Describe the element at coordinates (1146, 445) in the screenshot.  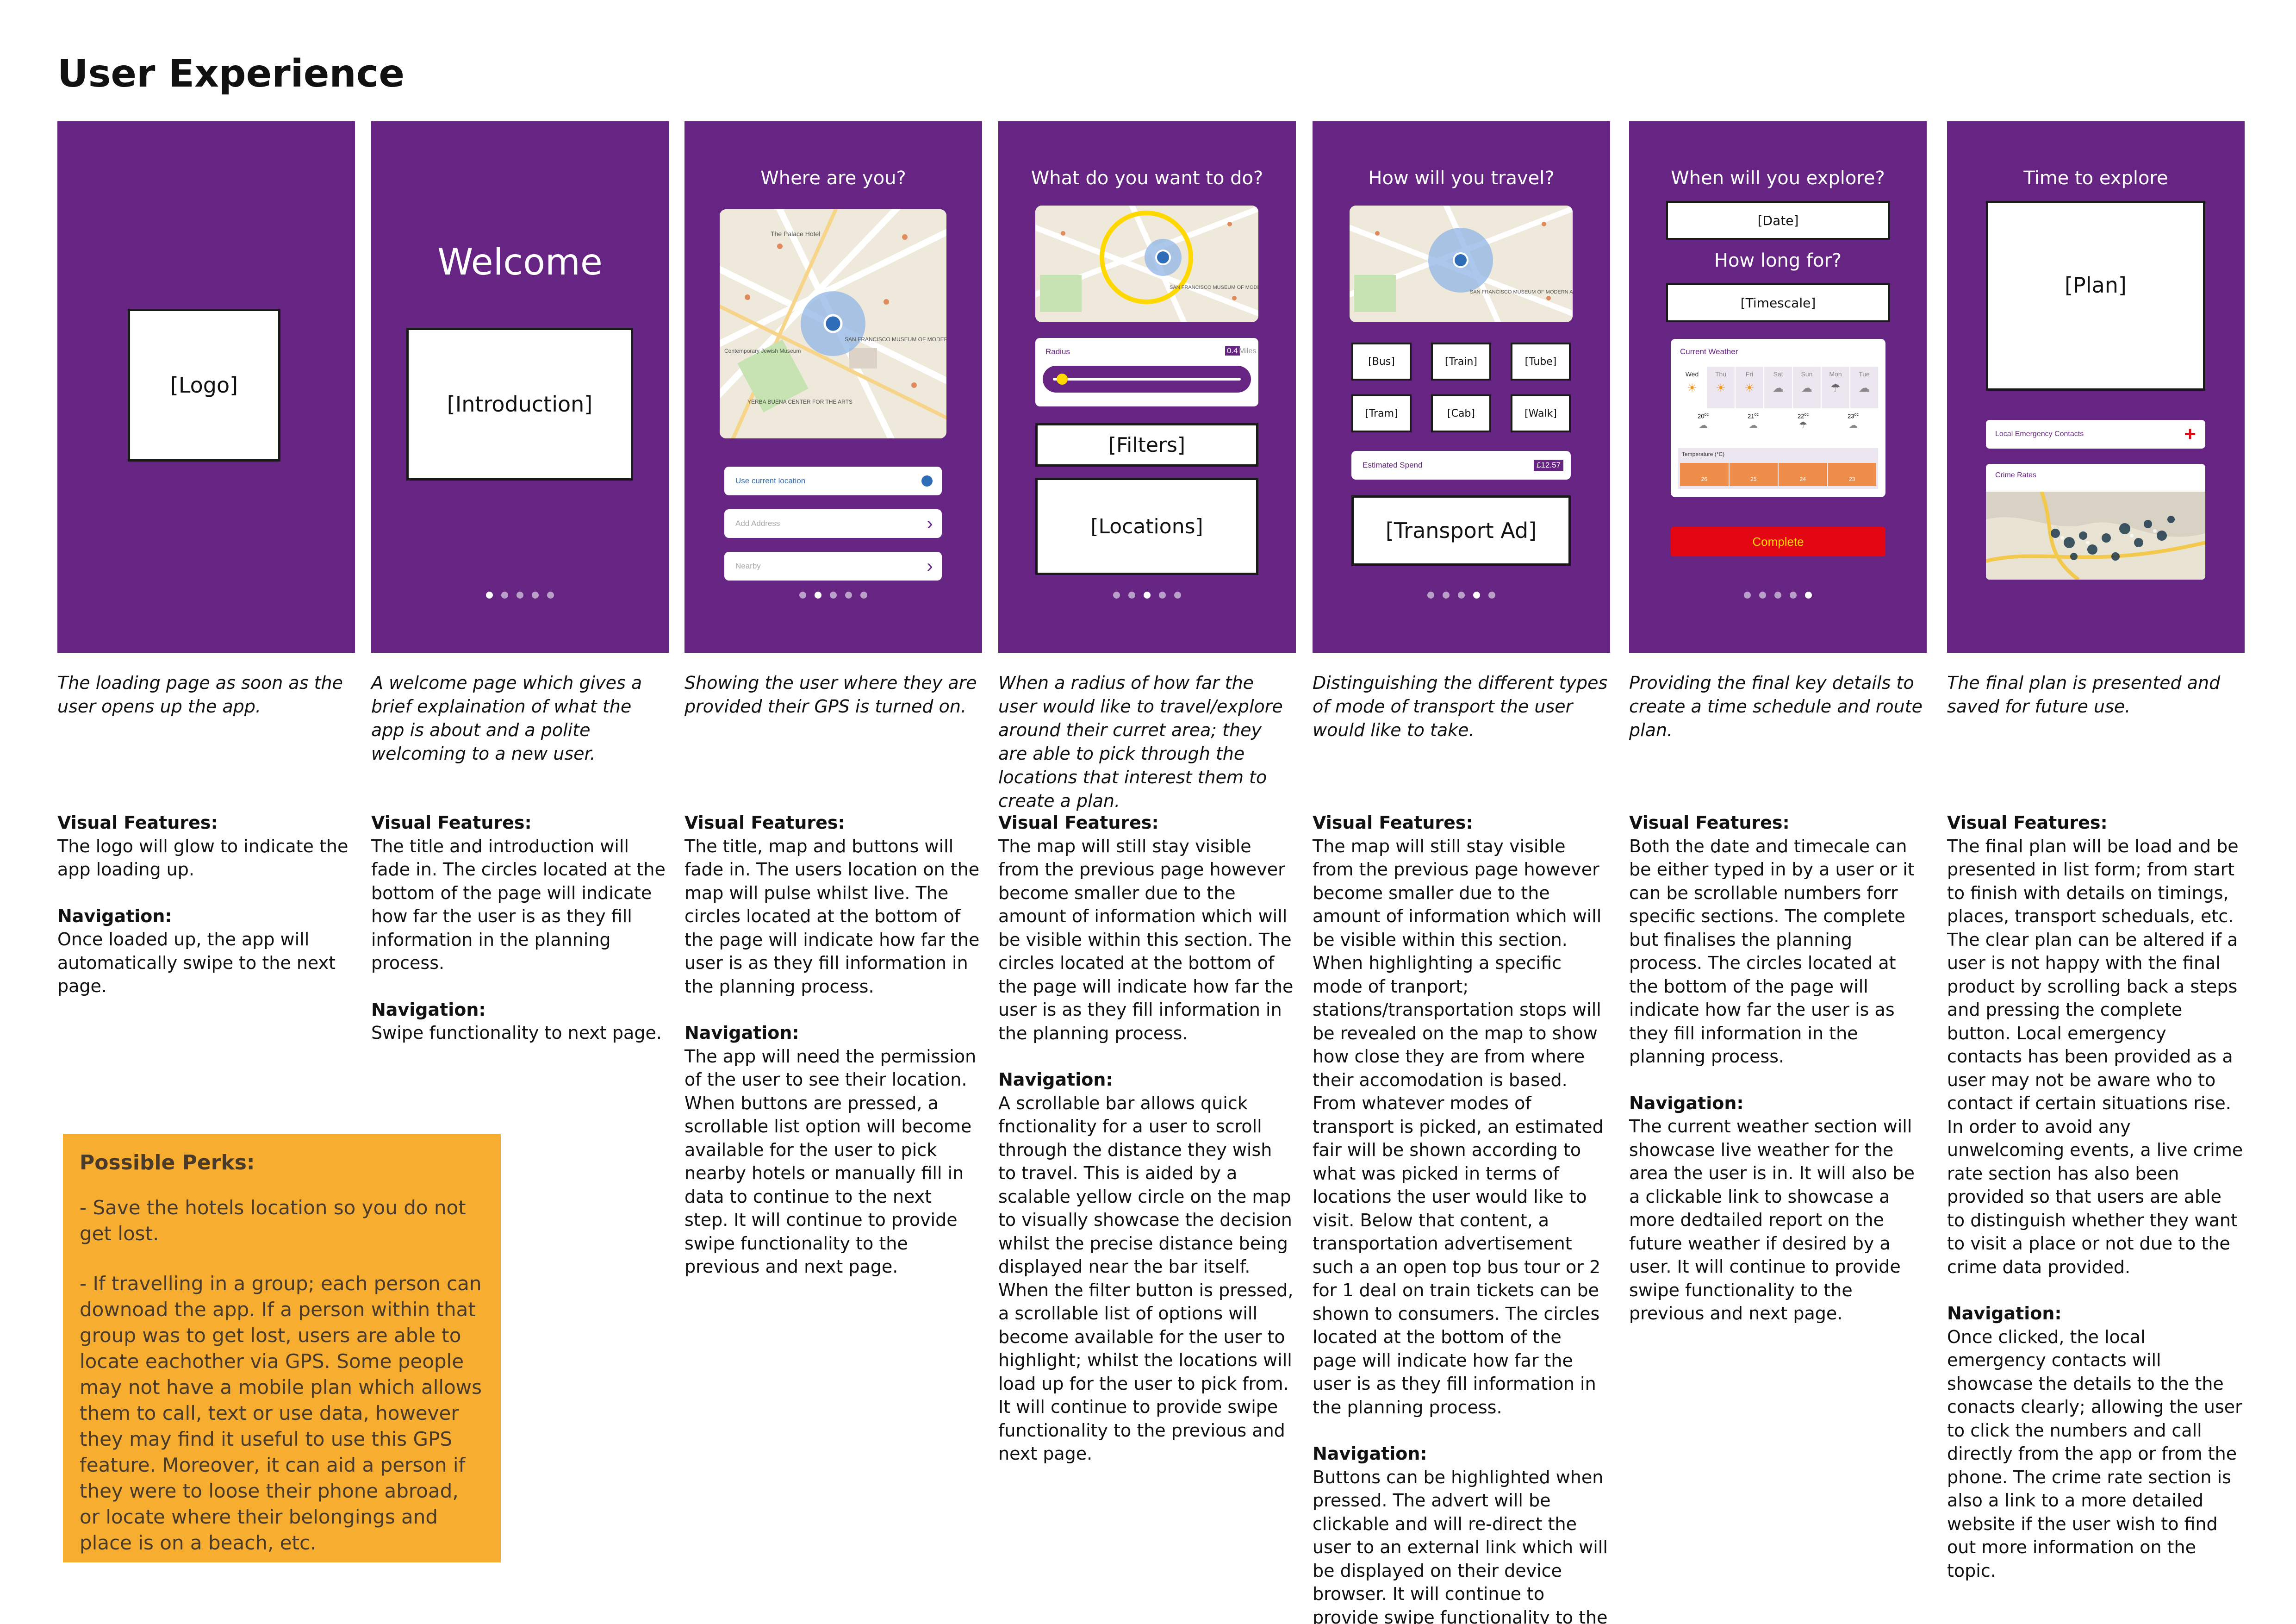
I see `filters-button: [Filters]` at that location.